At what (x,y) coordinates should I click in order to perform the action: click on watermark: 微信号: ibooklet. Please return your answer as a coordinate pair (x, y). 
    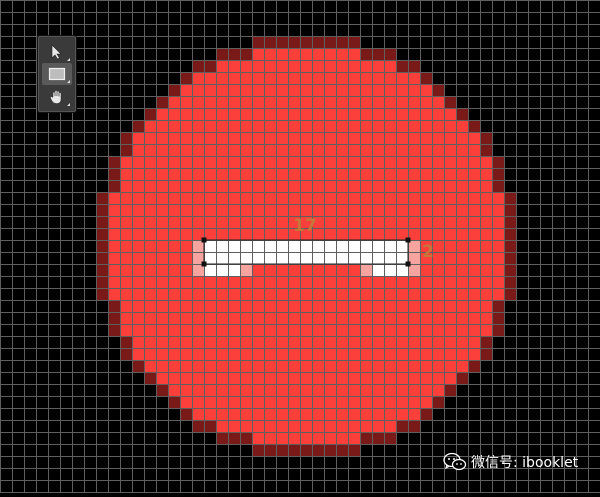
    Looking at the image, I should click on (510, 462).